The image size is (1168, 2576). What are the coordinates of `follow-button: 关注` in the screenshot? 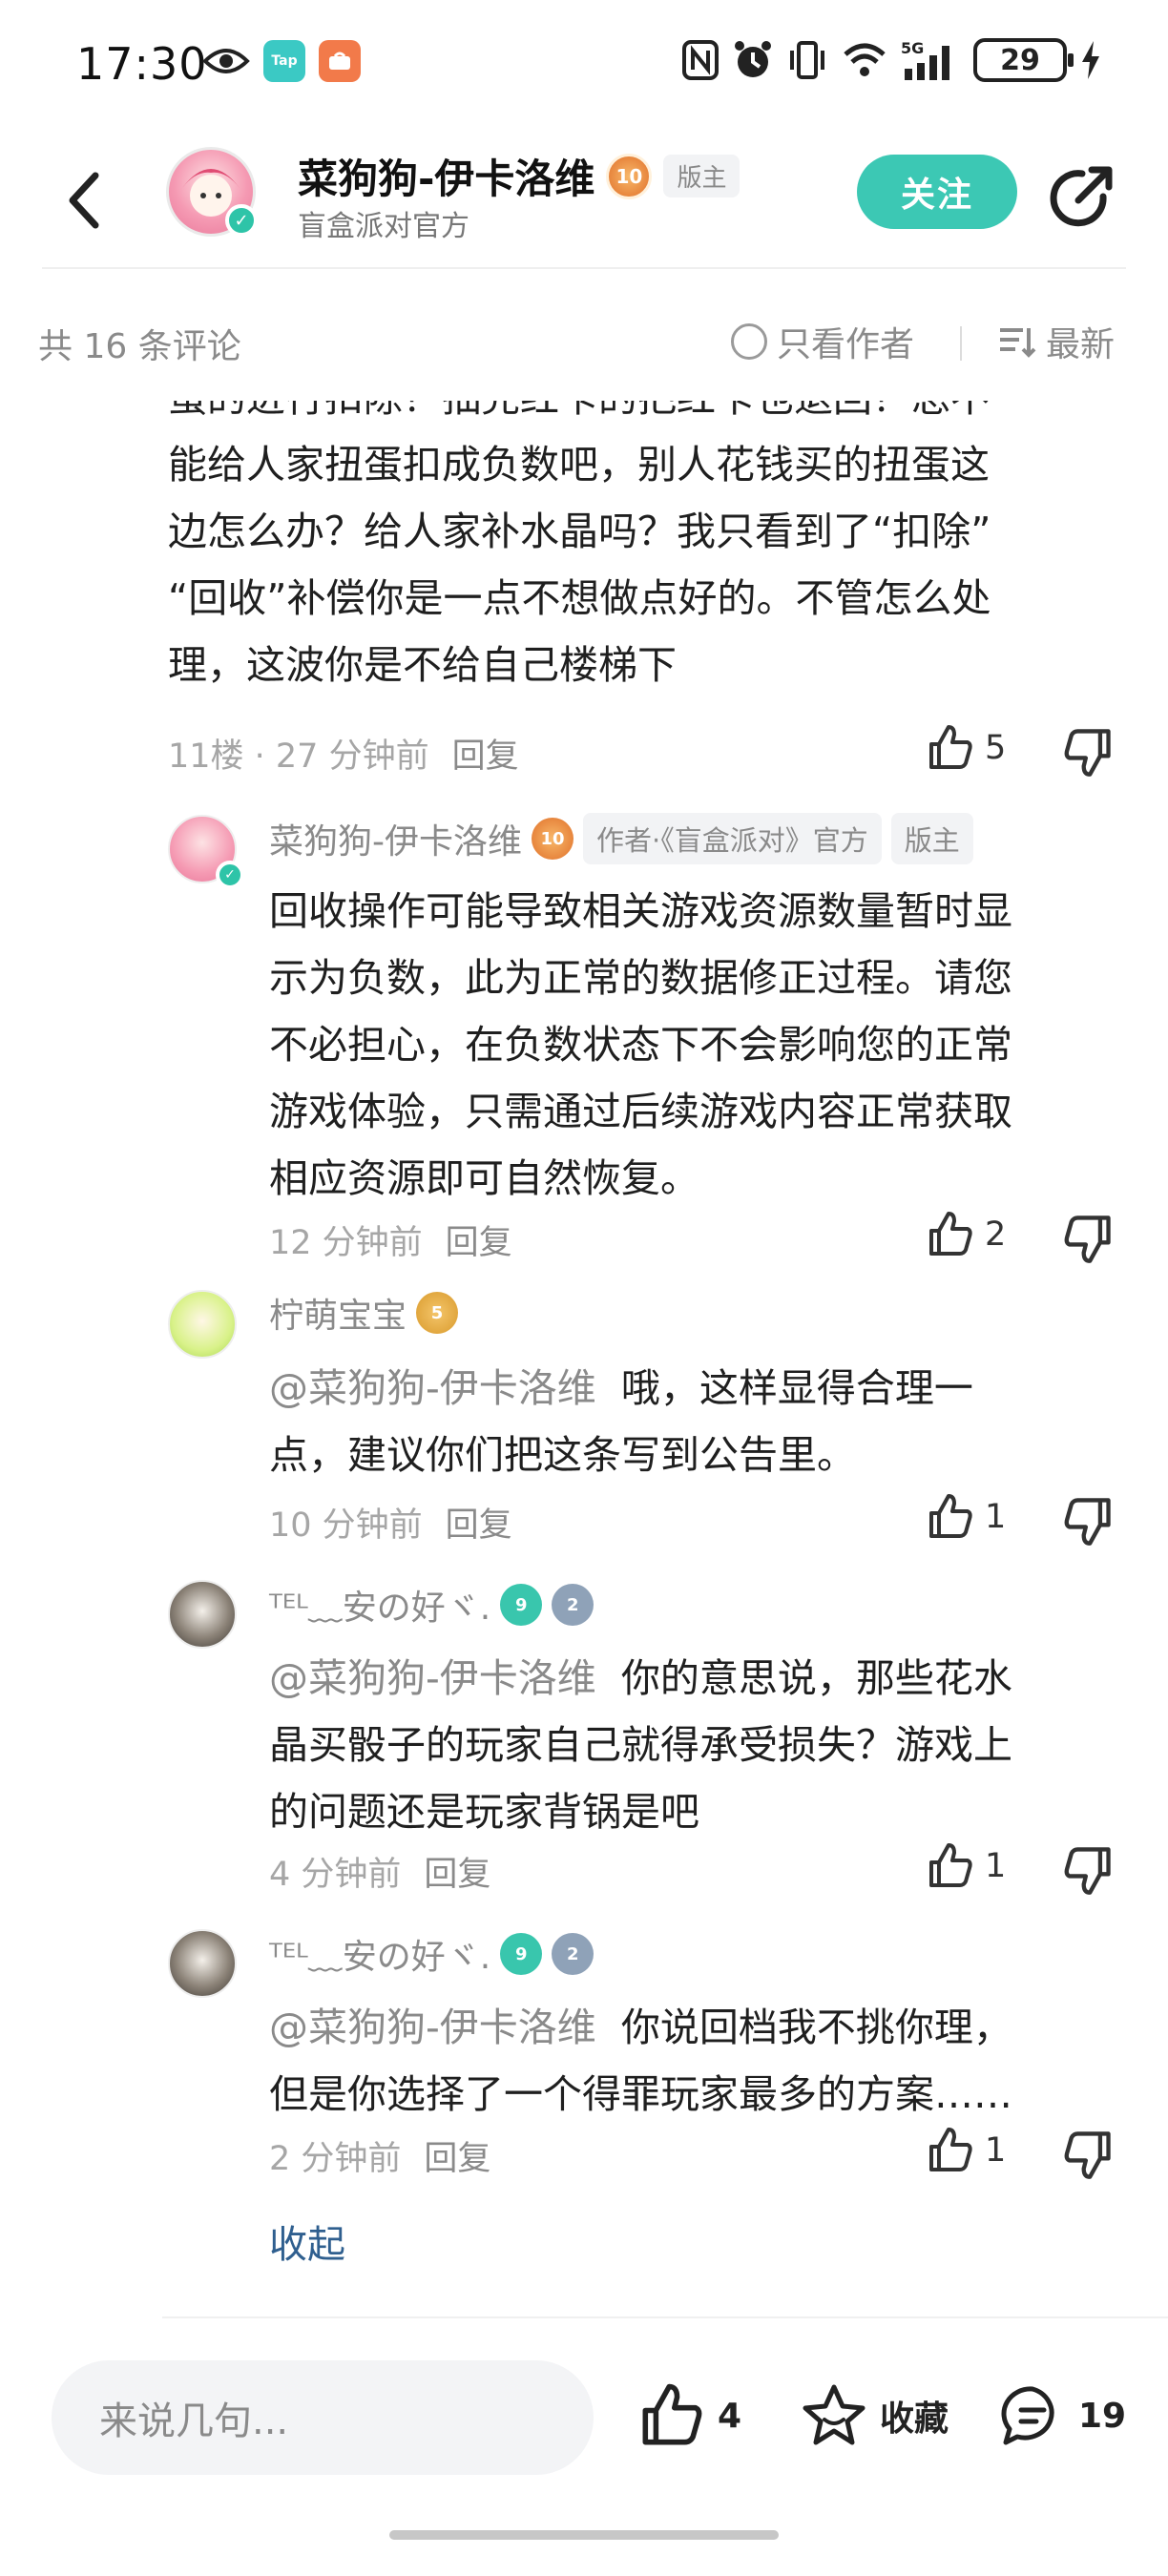 It's located at (937, 192).